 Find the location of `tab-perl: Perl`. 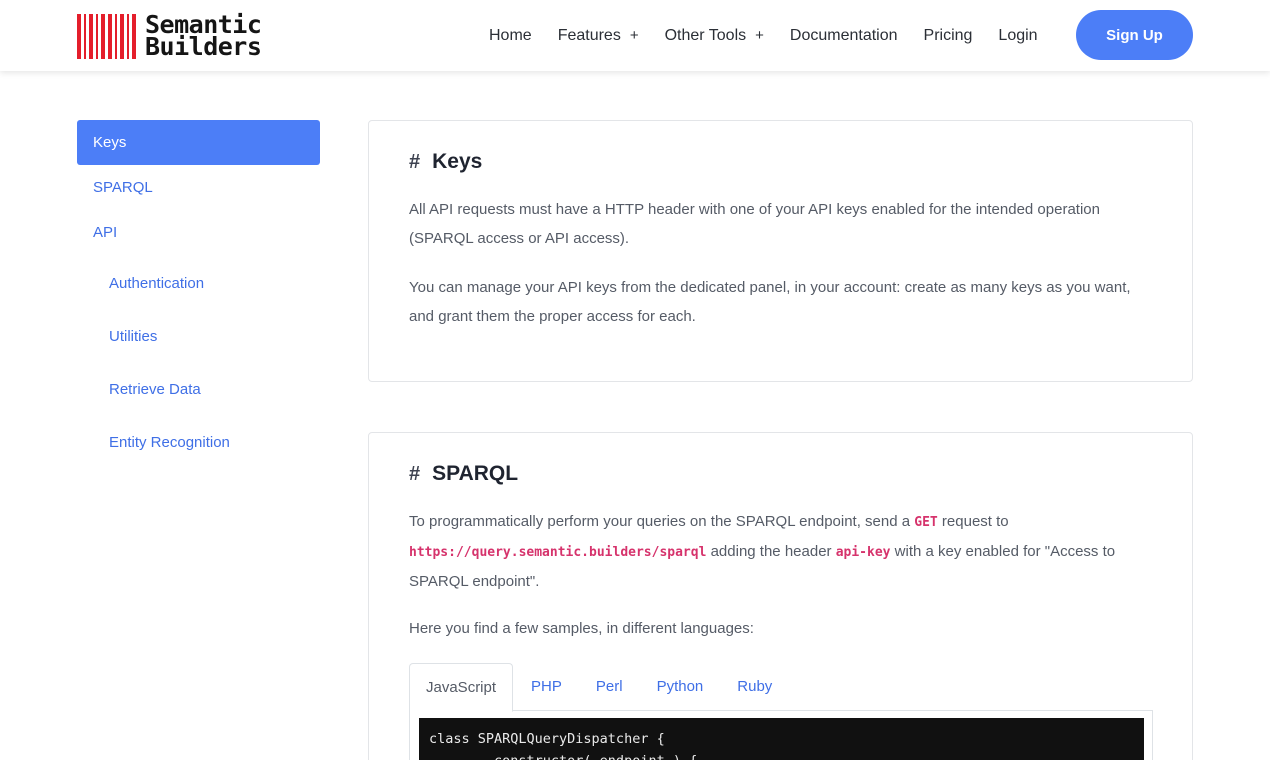

tab-perl: Perl is located at coordinates (609, 687).